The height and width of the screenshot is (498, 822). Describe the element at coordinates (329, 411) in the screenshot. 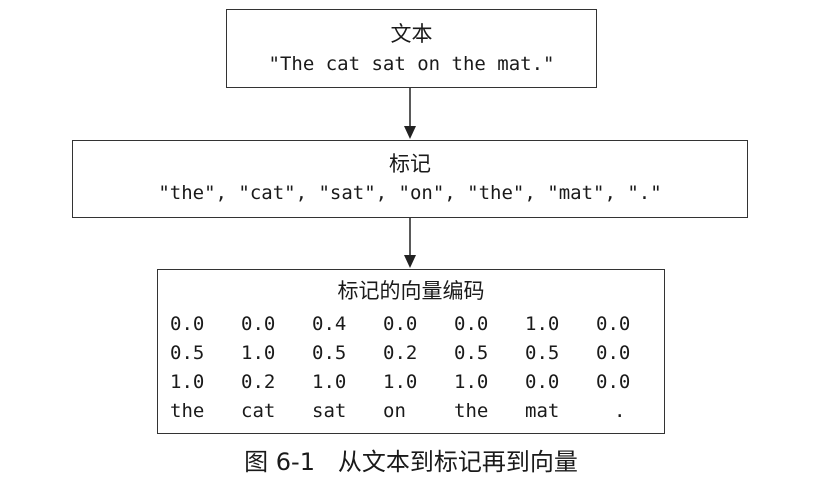

I see `token-label: sat` at that location.